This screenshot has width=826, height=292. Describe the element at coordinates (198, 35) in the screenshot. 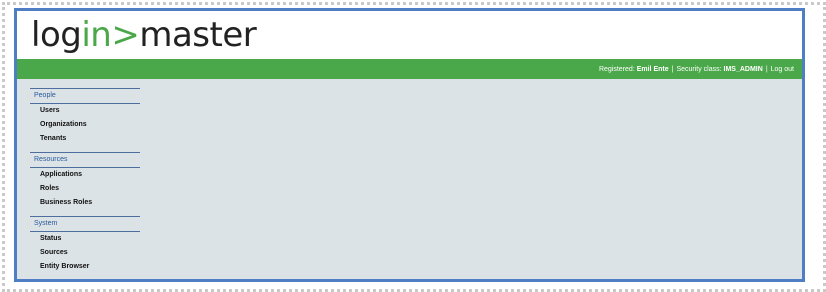

I see `logo-part-3: master` at that location.